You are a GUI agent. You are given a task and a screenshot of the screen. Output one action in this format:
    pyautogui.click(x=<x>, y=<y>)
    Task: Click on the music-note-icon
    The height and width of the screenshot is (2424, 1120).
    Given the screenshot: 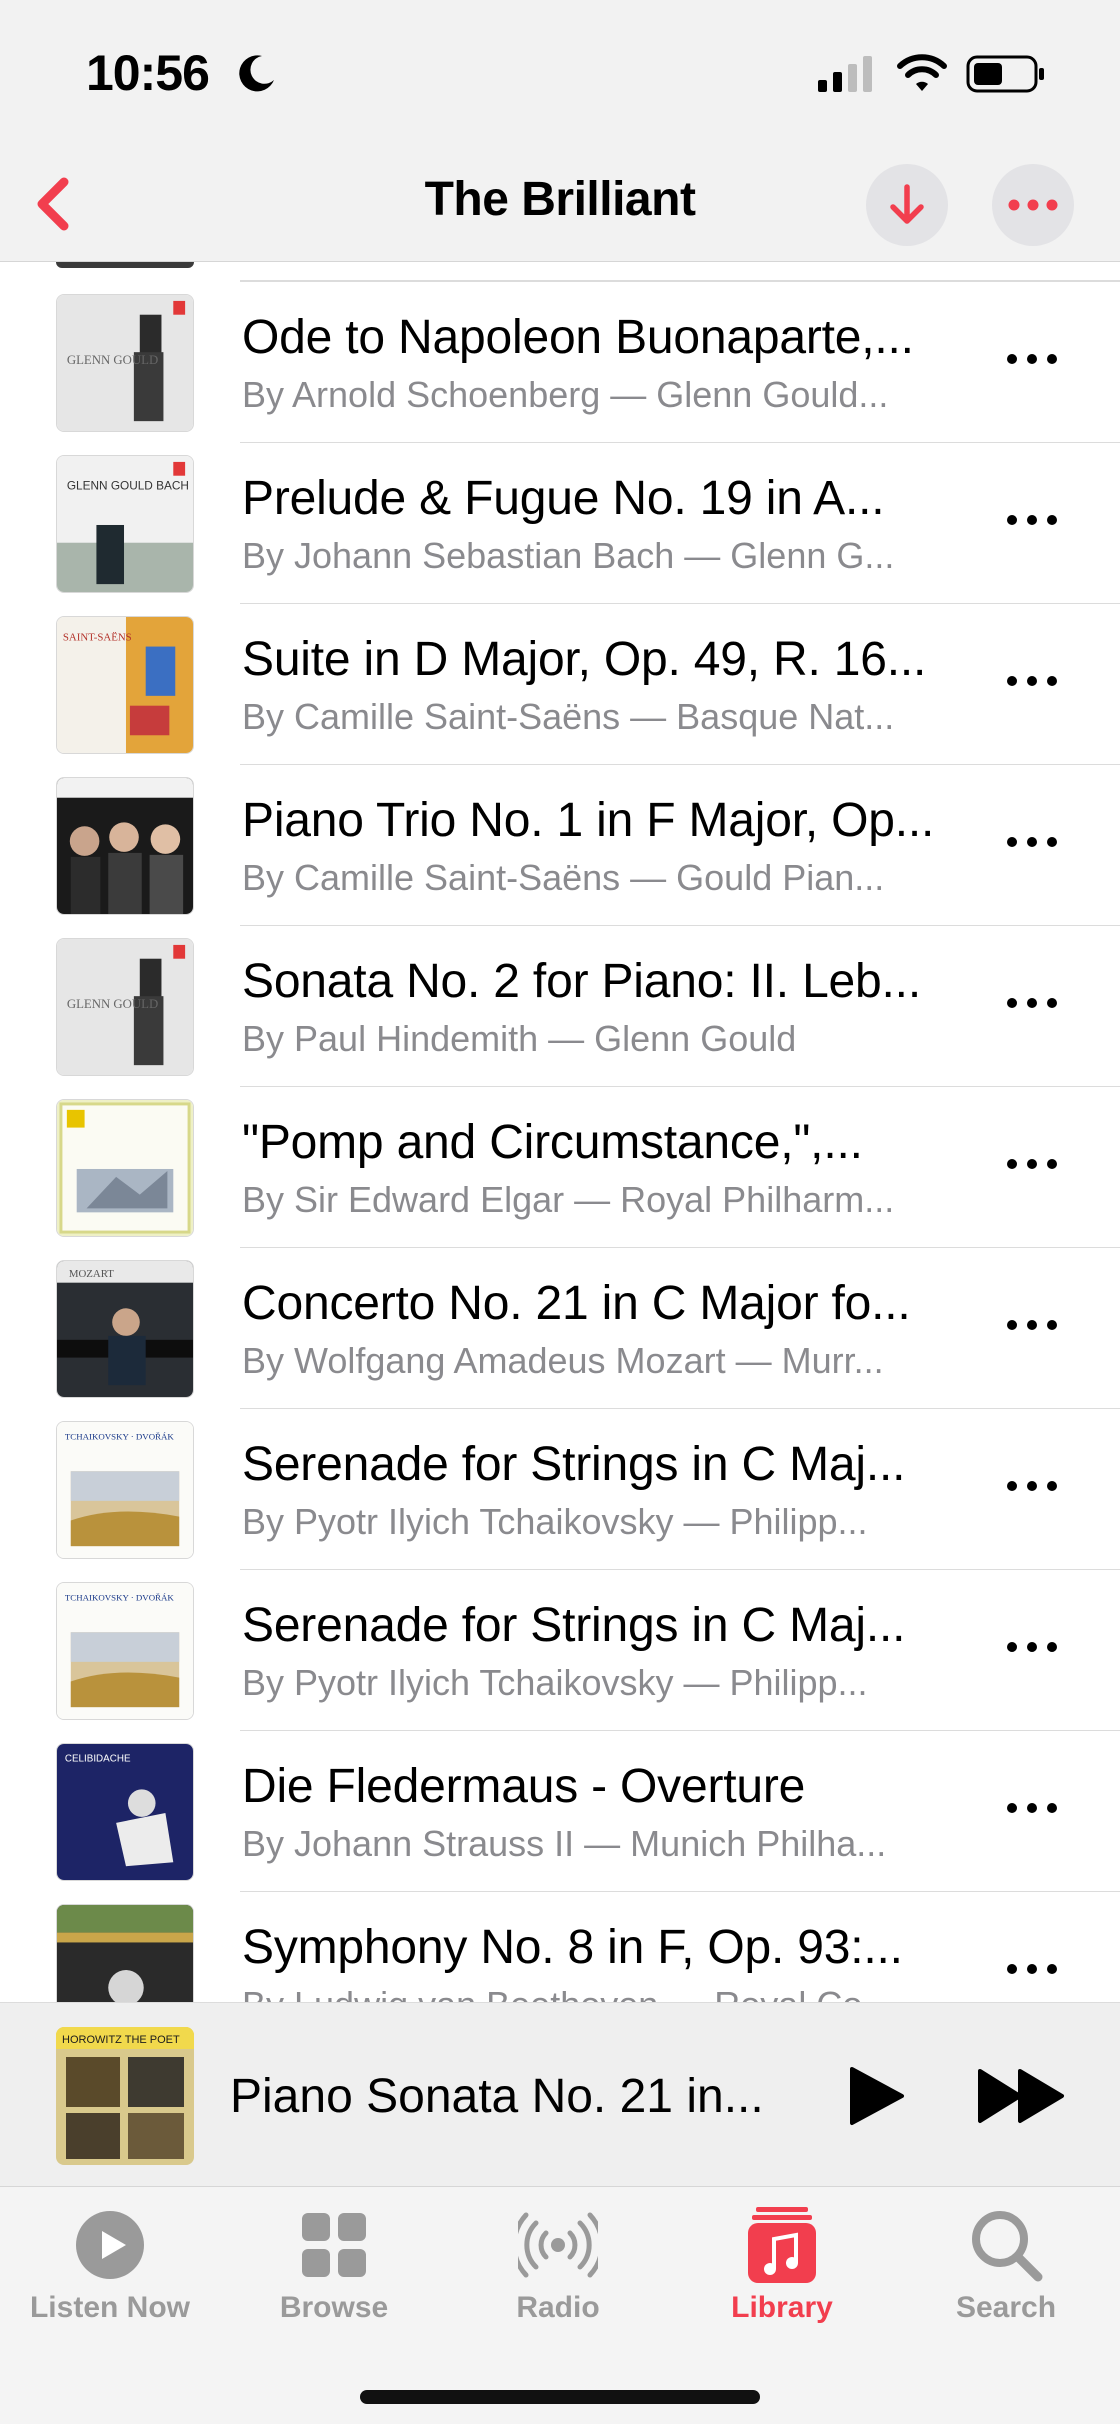 What is the action you would take?
    pyautogui.click(x=782, y=2245)
    